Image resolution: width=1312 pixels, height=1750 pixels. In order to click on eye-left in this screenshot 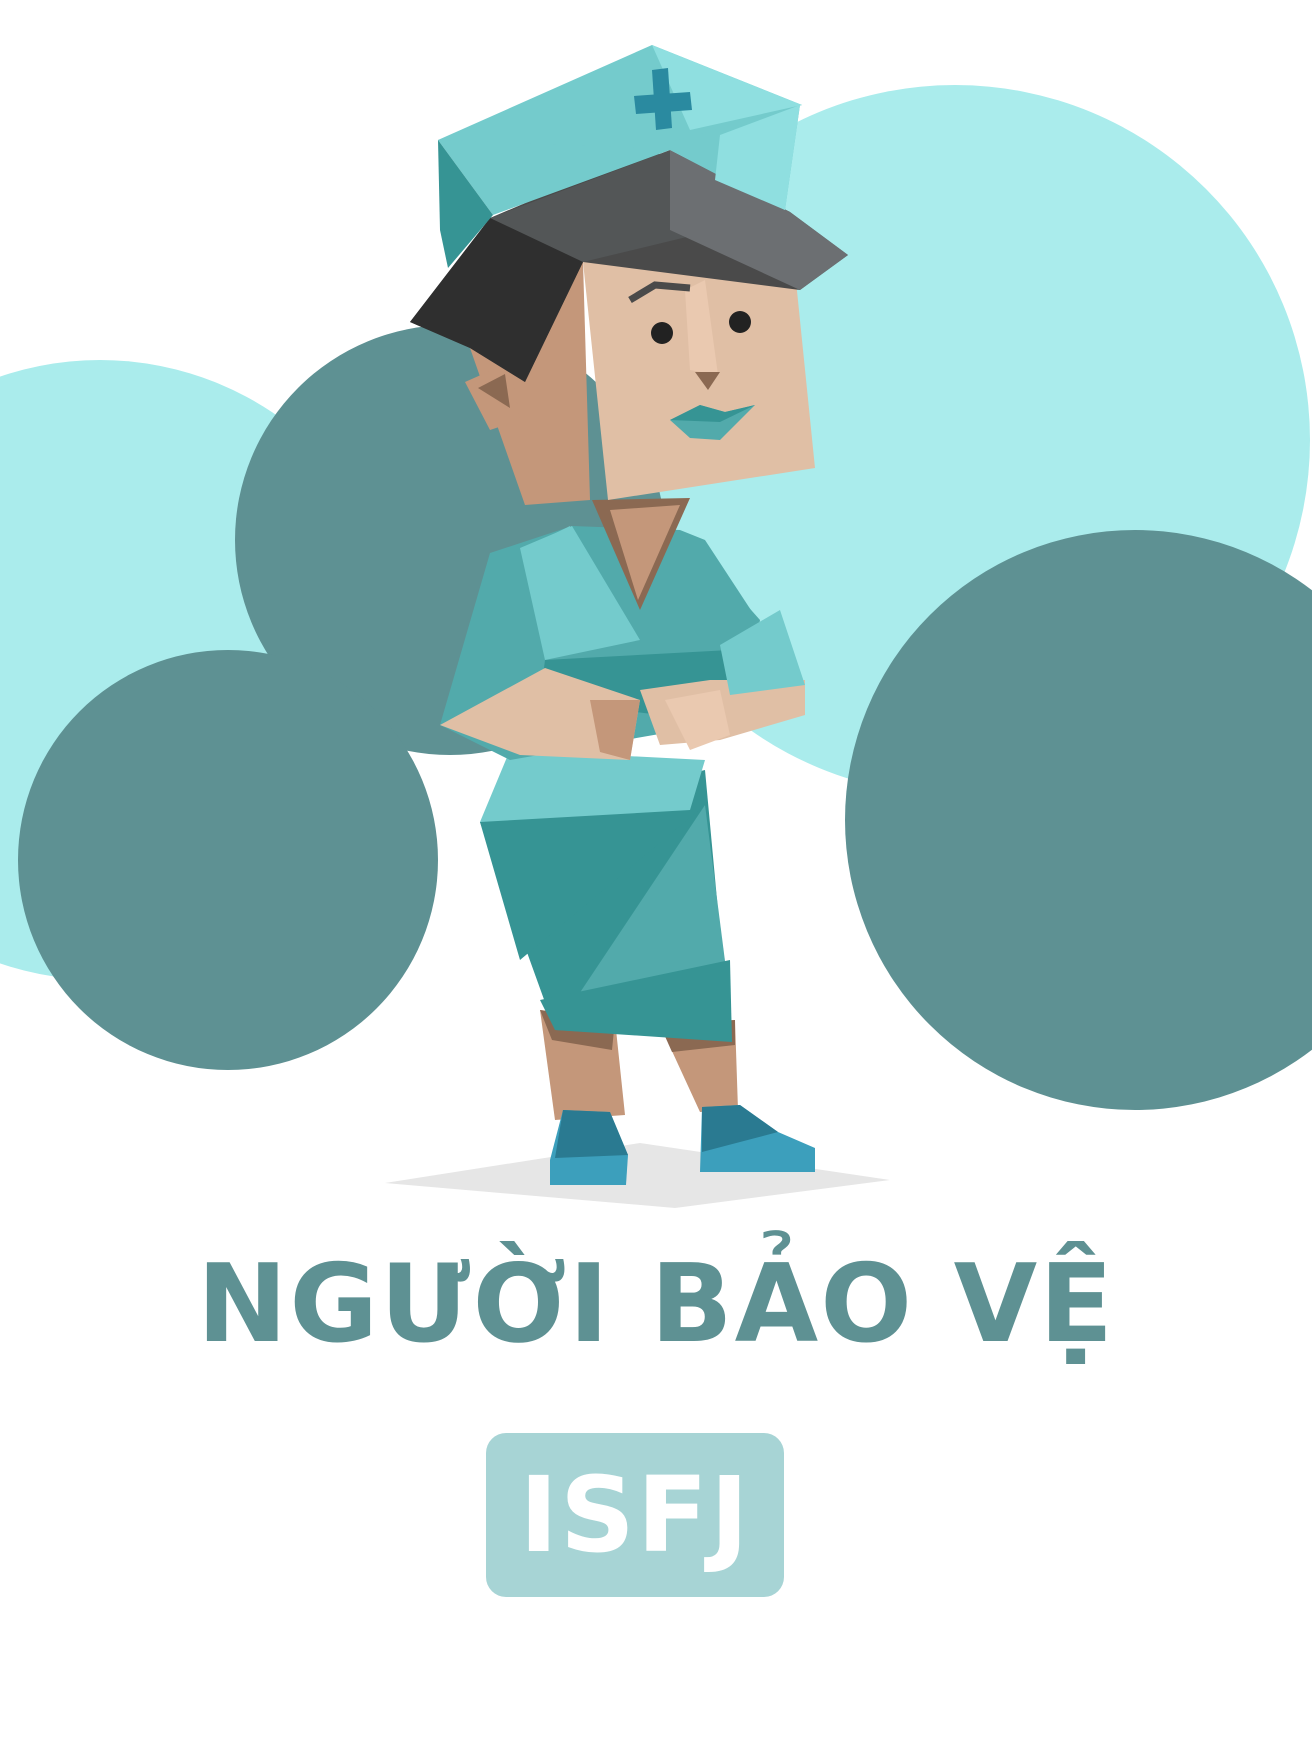, I will do `click(662, 333)`.